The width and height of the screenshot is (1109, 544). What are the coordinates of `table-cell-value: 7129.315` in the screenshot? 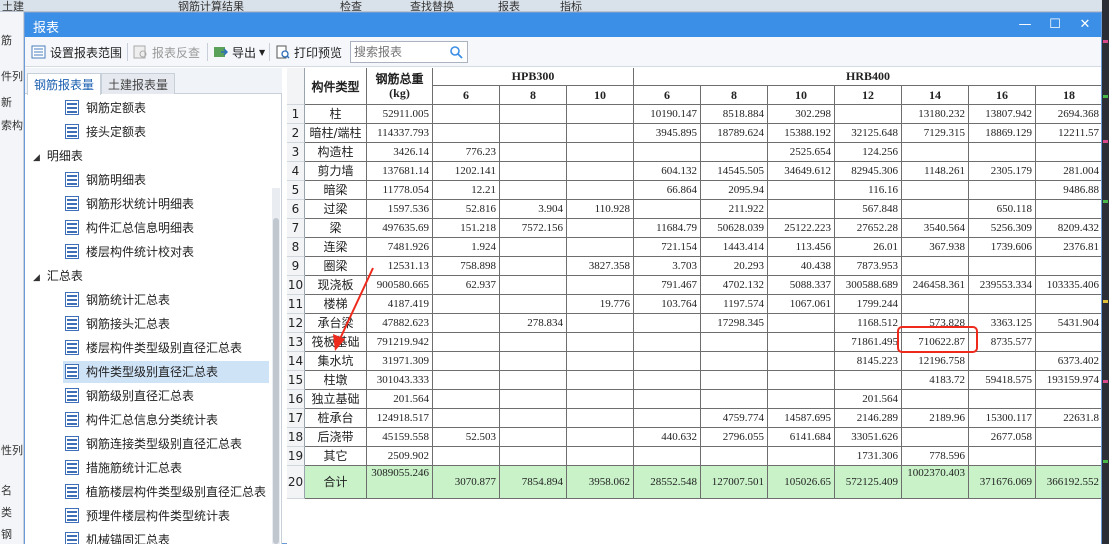 It's located at (935, 133).